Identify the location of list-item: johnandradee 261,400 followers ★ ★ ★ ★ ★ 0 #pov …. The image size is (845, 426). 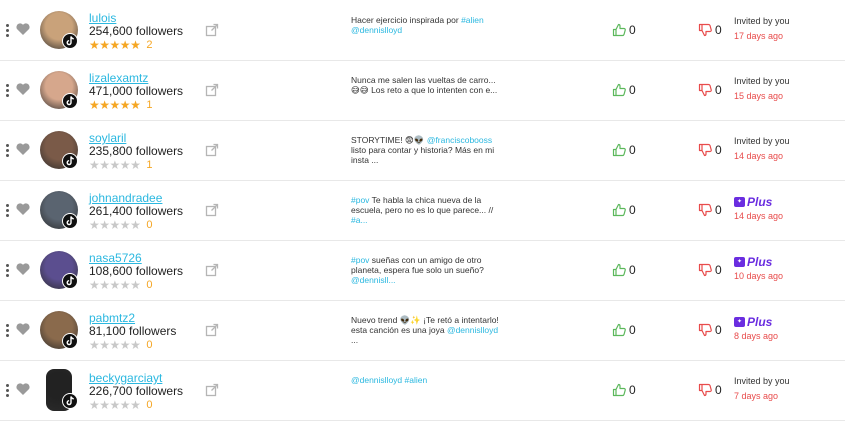
(422, 211).